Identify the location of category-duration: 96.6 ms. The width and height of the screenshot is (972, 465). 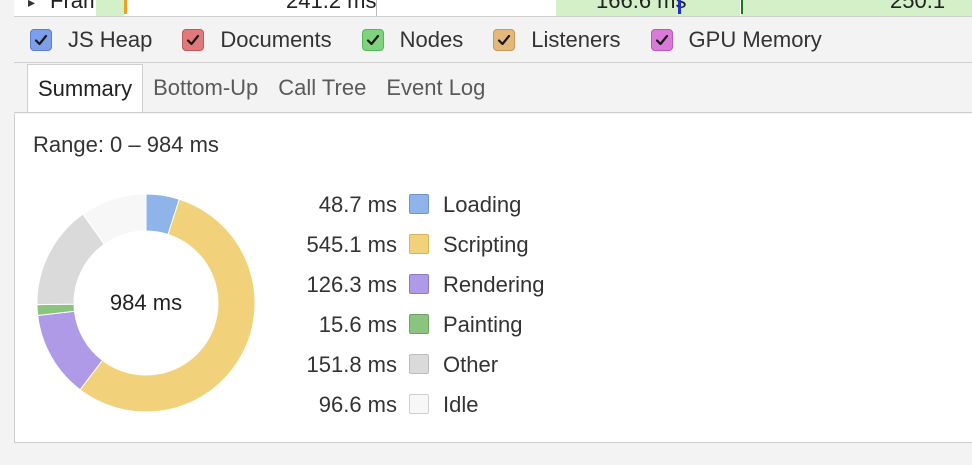
(357, 404).